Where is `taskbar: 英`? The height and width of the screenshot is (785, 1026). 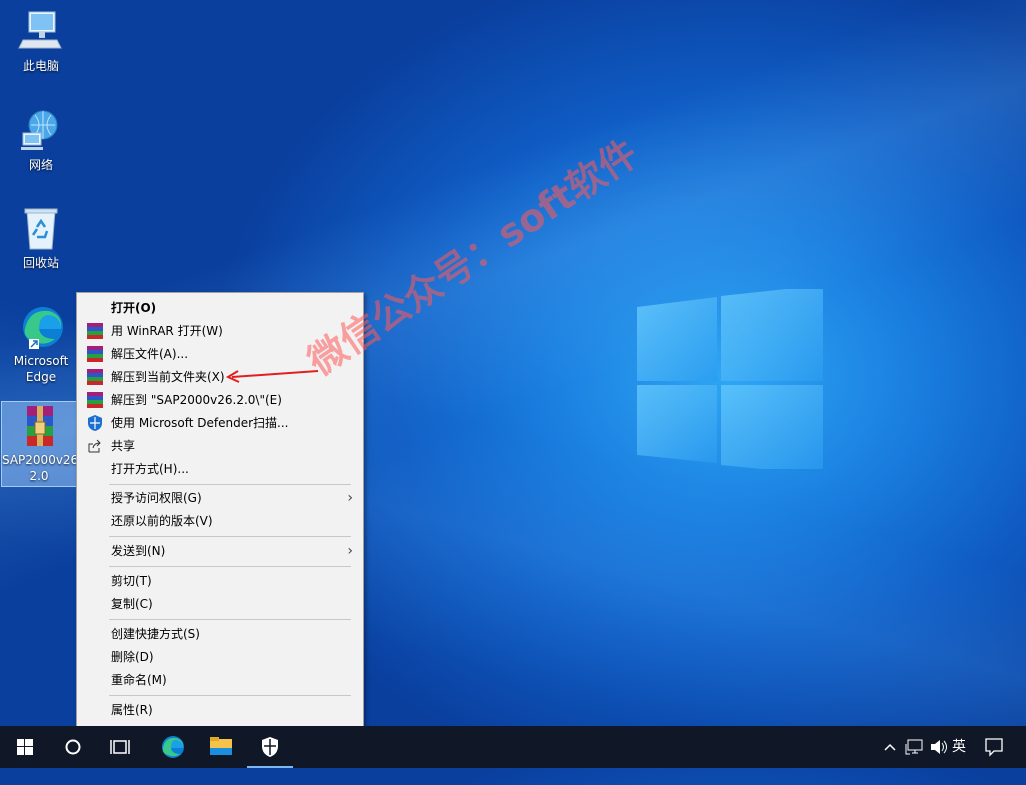
taskbar: 英 is located at coordinates (513, 747).